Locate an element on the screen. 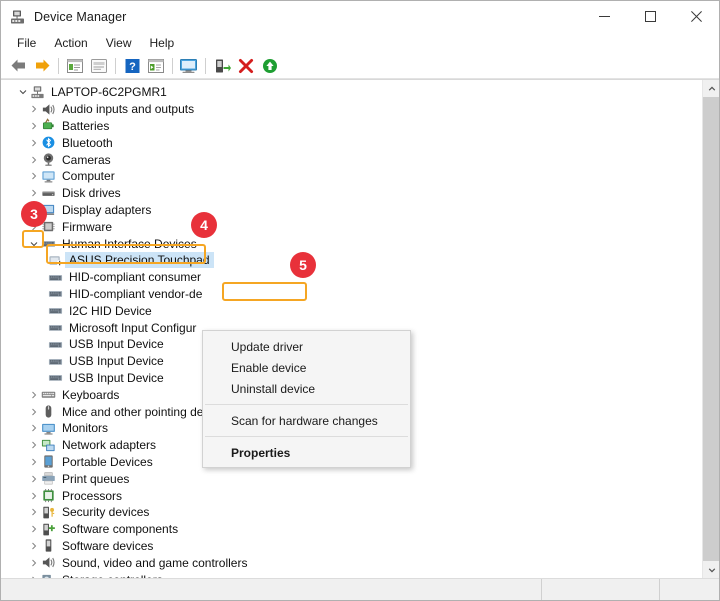 The width and height of the screenshot is (720, 601). tree-label: LAPTOP-6C2PGMR1 is located at coordinates (109, 92).